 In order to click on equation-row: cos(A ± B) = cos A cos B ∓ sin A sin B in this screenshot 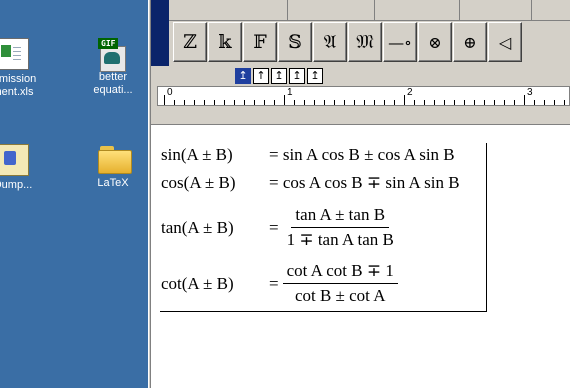, I will do `click(310, 183)`.